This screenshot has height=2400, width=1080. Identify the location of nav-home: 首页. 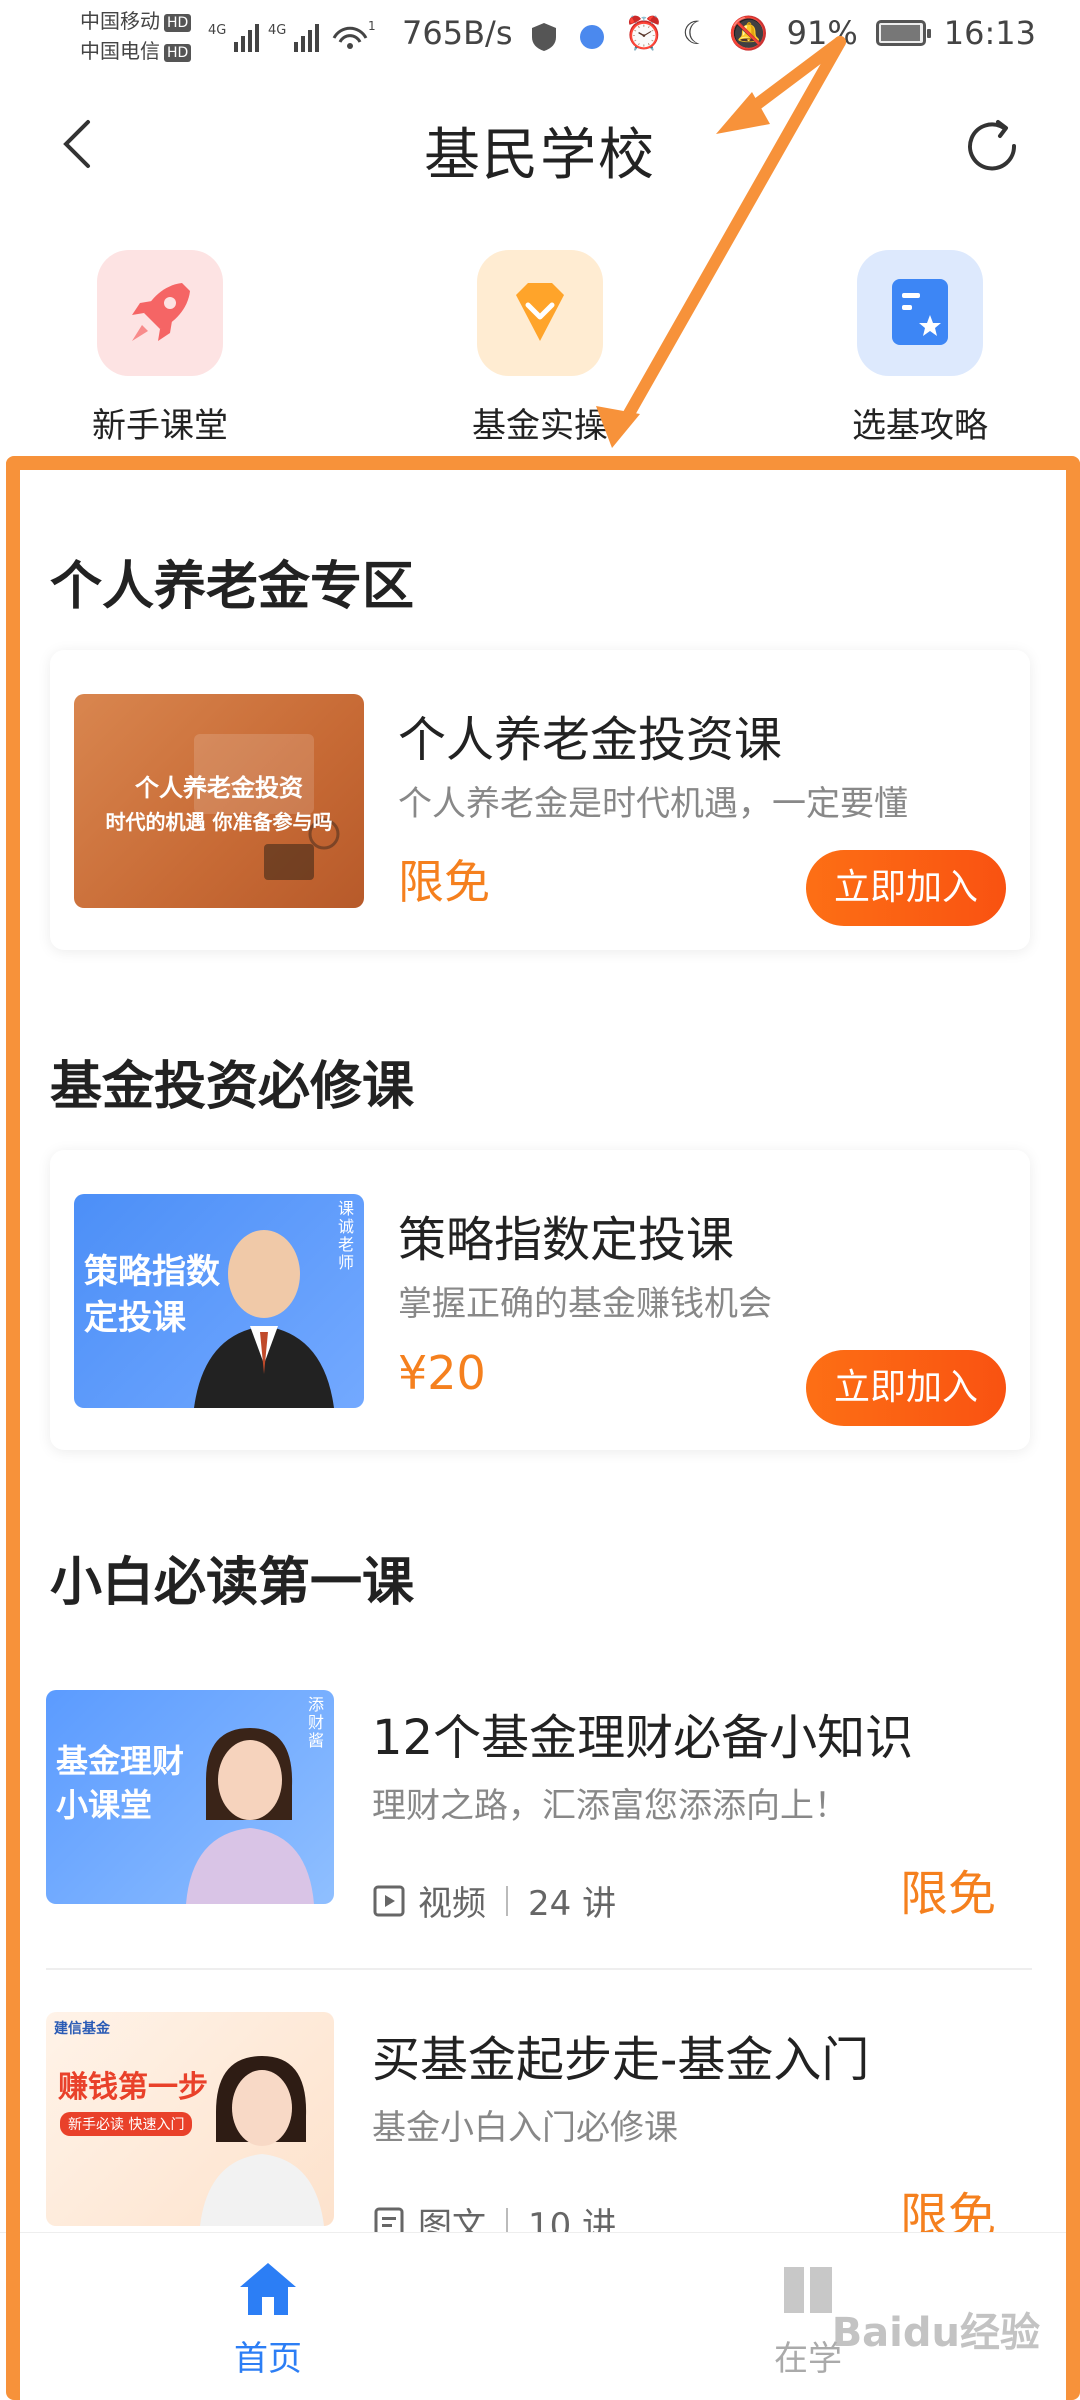
(268, 2318).